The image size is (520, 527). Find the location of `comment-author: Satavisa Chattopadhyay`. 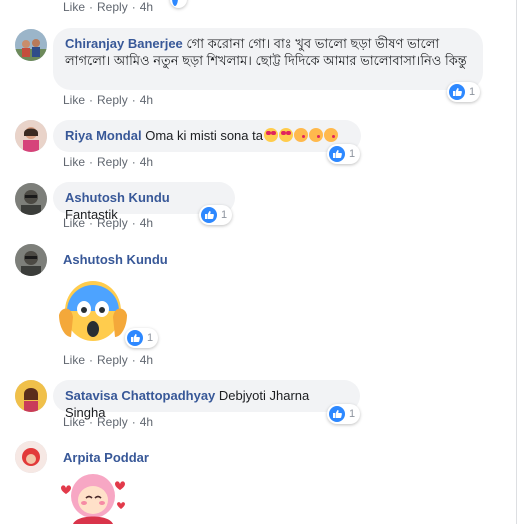

comment-author: Satavisa Chattopadhyay is located at coordinates (140, 395).